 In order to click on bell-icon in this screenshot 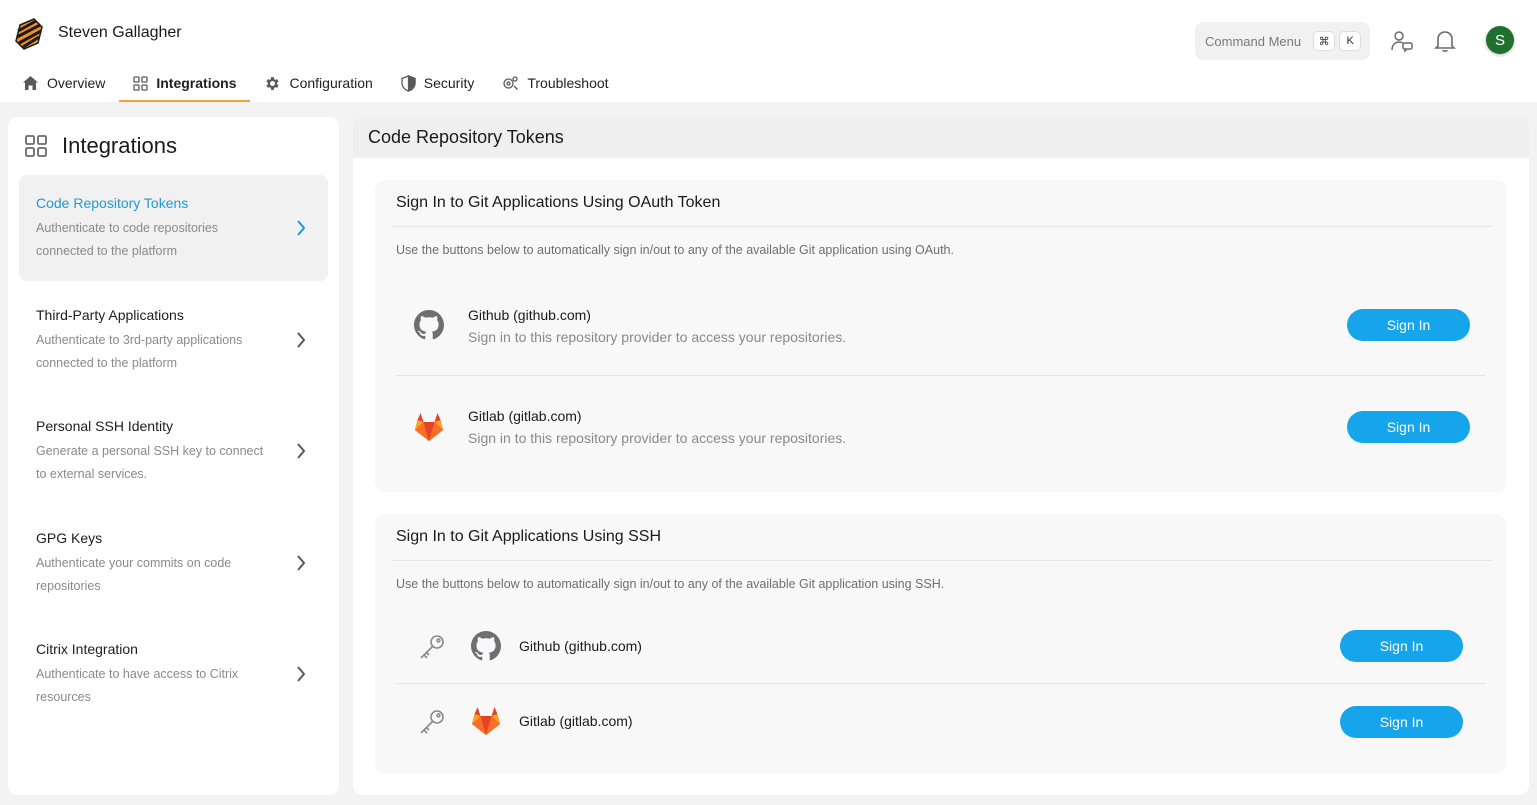, I will do `click(1445, 41)`.